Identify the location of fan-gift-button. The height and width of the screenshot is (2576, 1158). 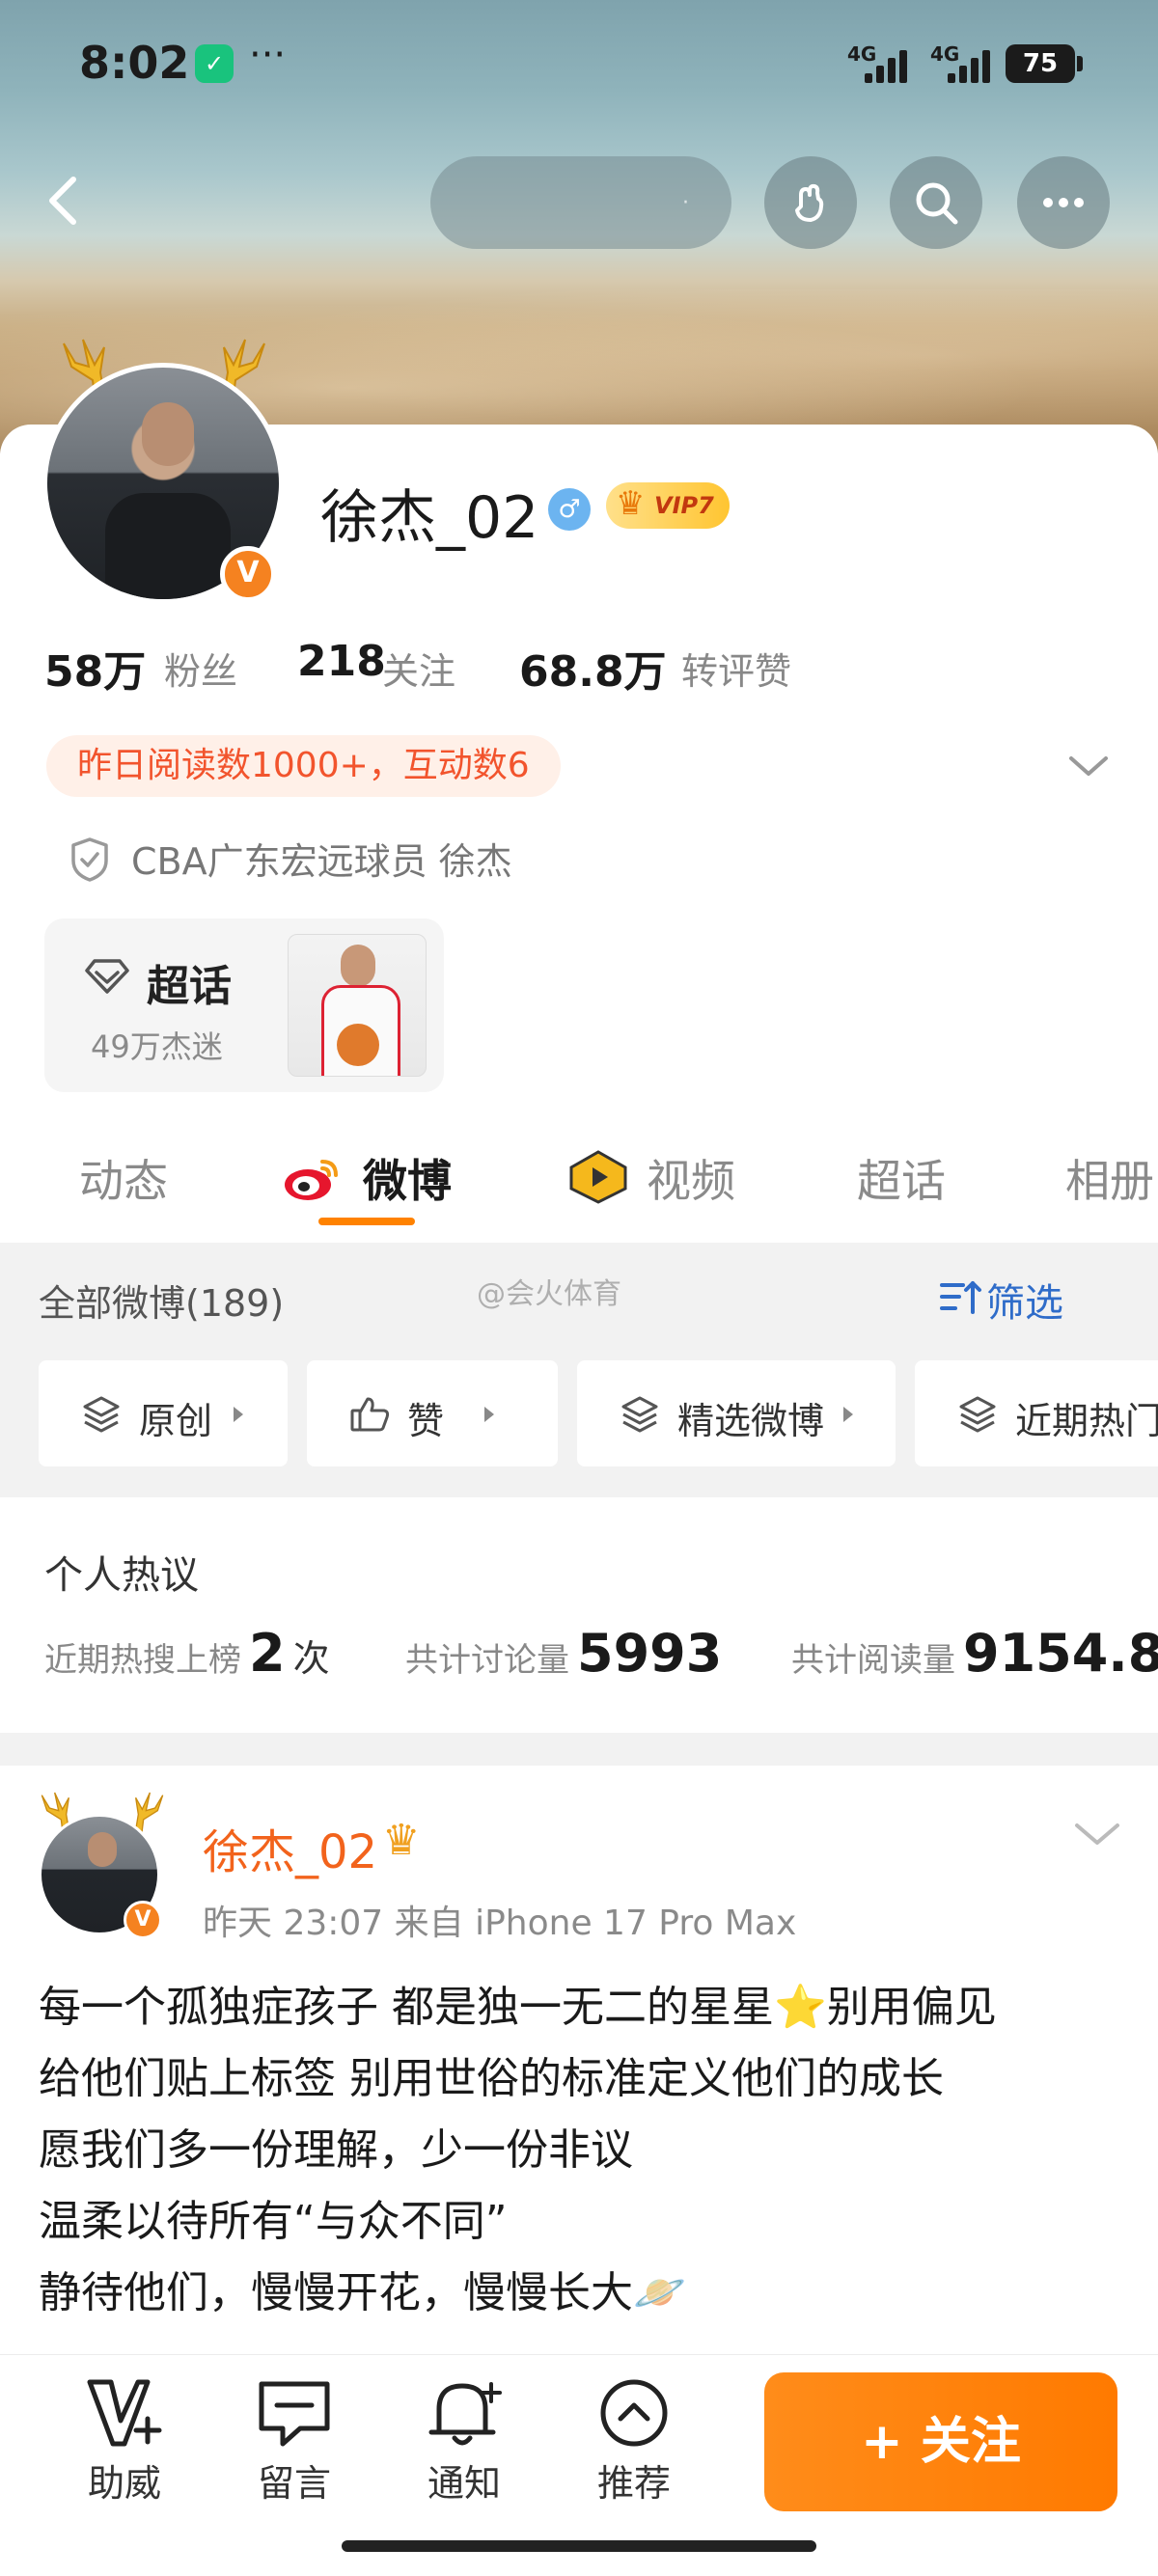
(810, 202).